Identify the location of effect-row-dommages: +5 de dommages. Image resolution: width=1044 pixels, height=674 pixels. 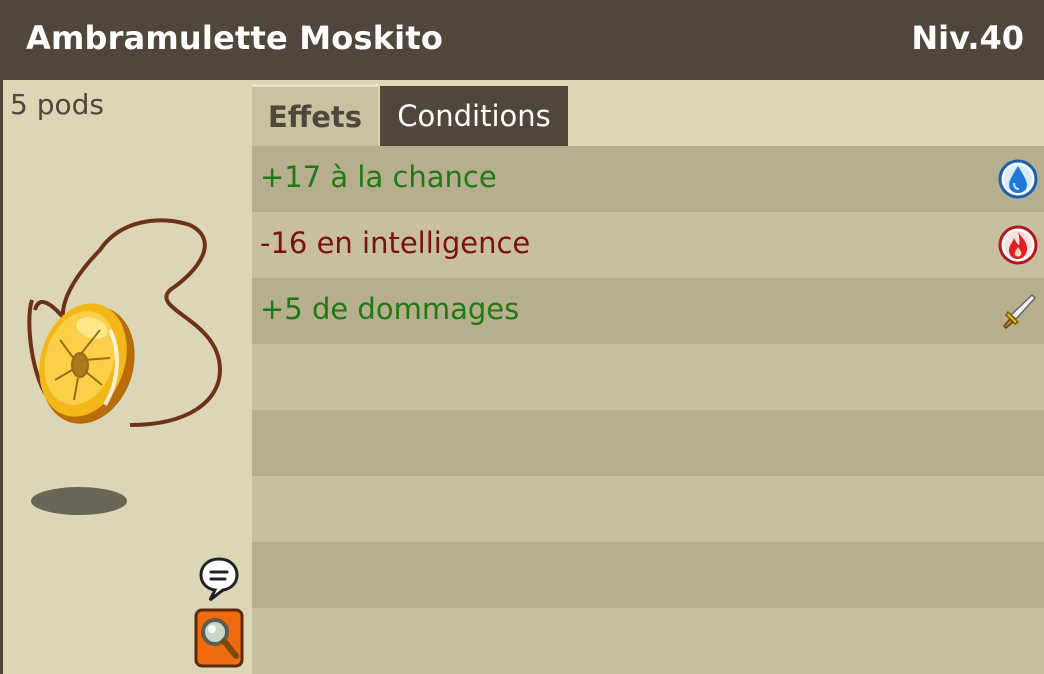
(648, 311).